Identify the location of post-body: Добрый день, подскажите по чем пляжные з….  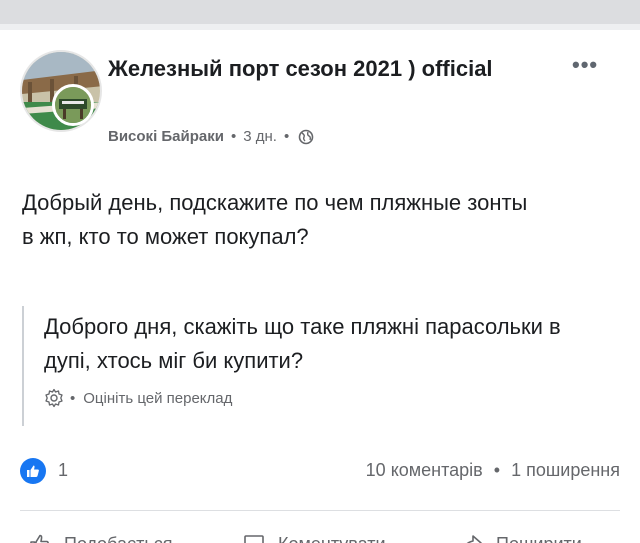
(275, 219).